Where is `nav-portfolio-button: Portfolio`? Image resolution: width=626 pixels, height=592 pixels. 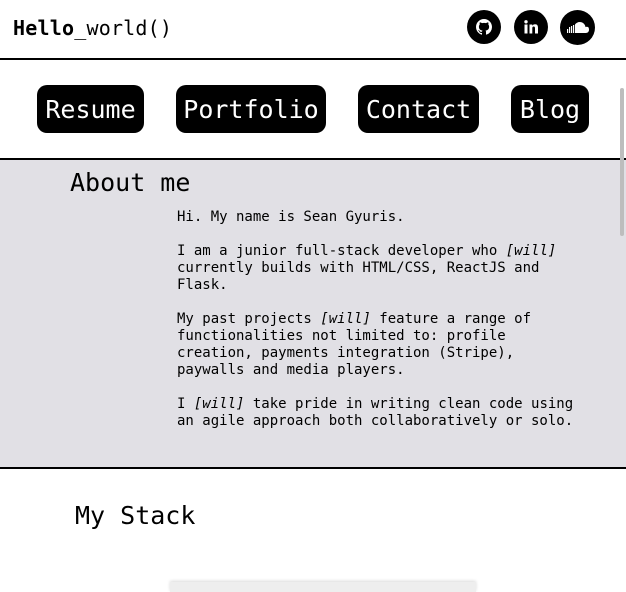 nav-portfolio-button: Portfolio is located at coordinates (251, 109).